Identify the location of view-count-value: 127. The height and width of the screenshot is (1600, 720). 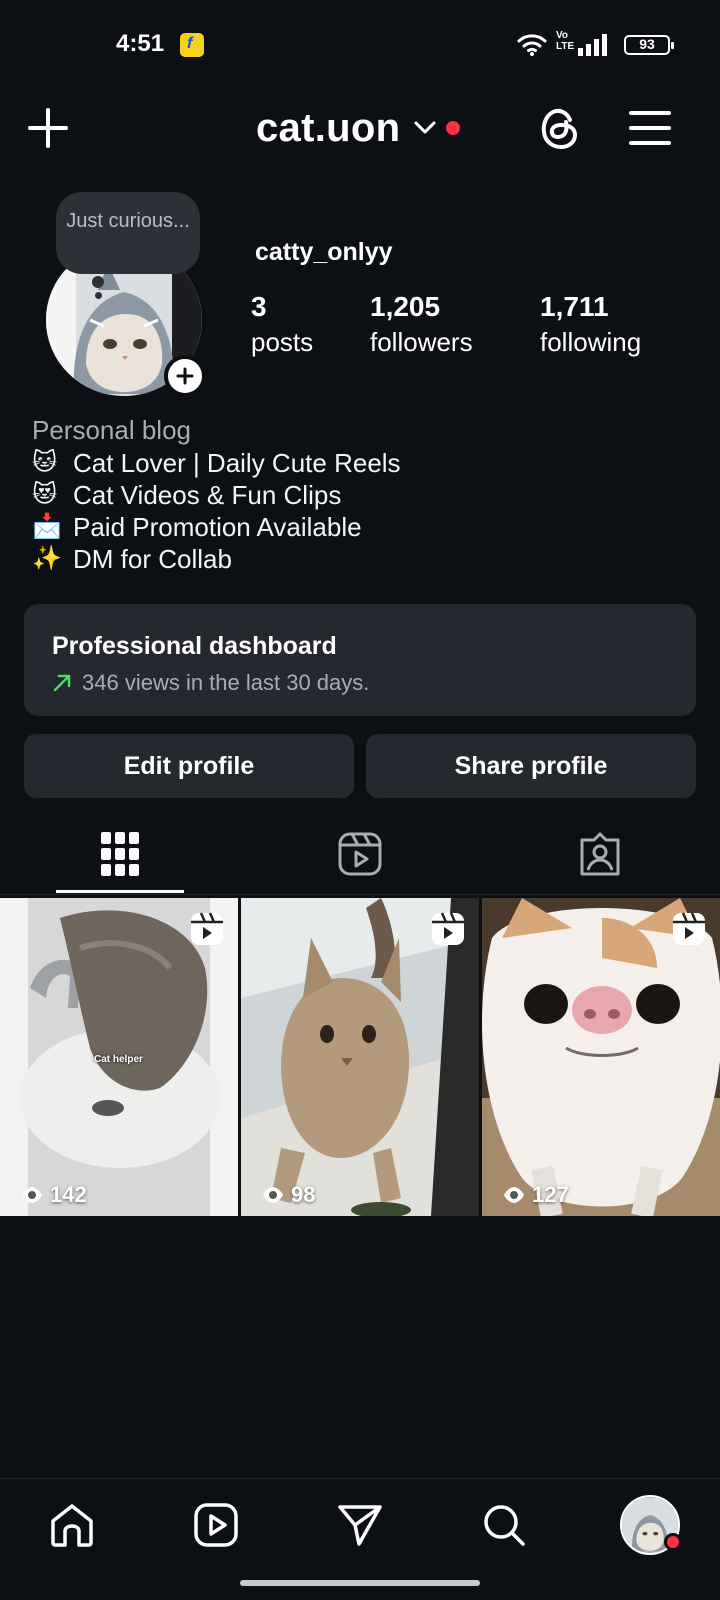
(550, 1194).